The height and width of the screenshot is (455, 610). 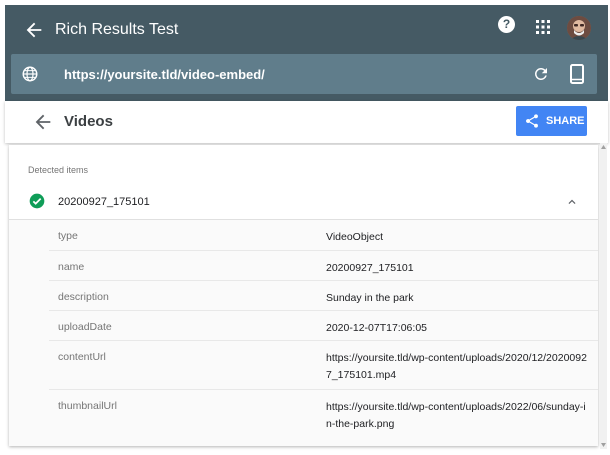 What do you see at coordinates (355, 237) in the screenshot?
I see `property-value: VideoObject` at bounding box center [355, 237].